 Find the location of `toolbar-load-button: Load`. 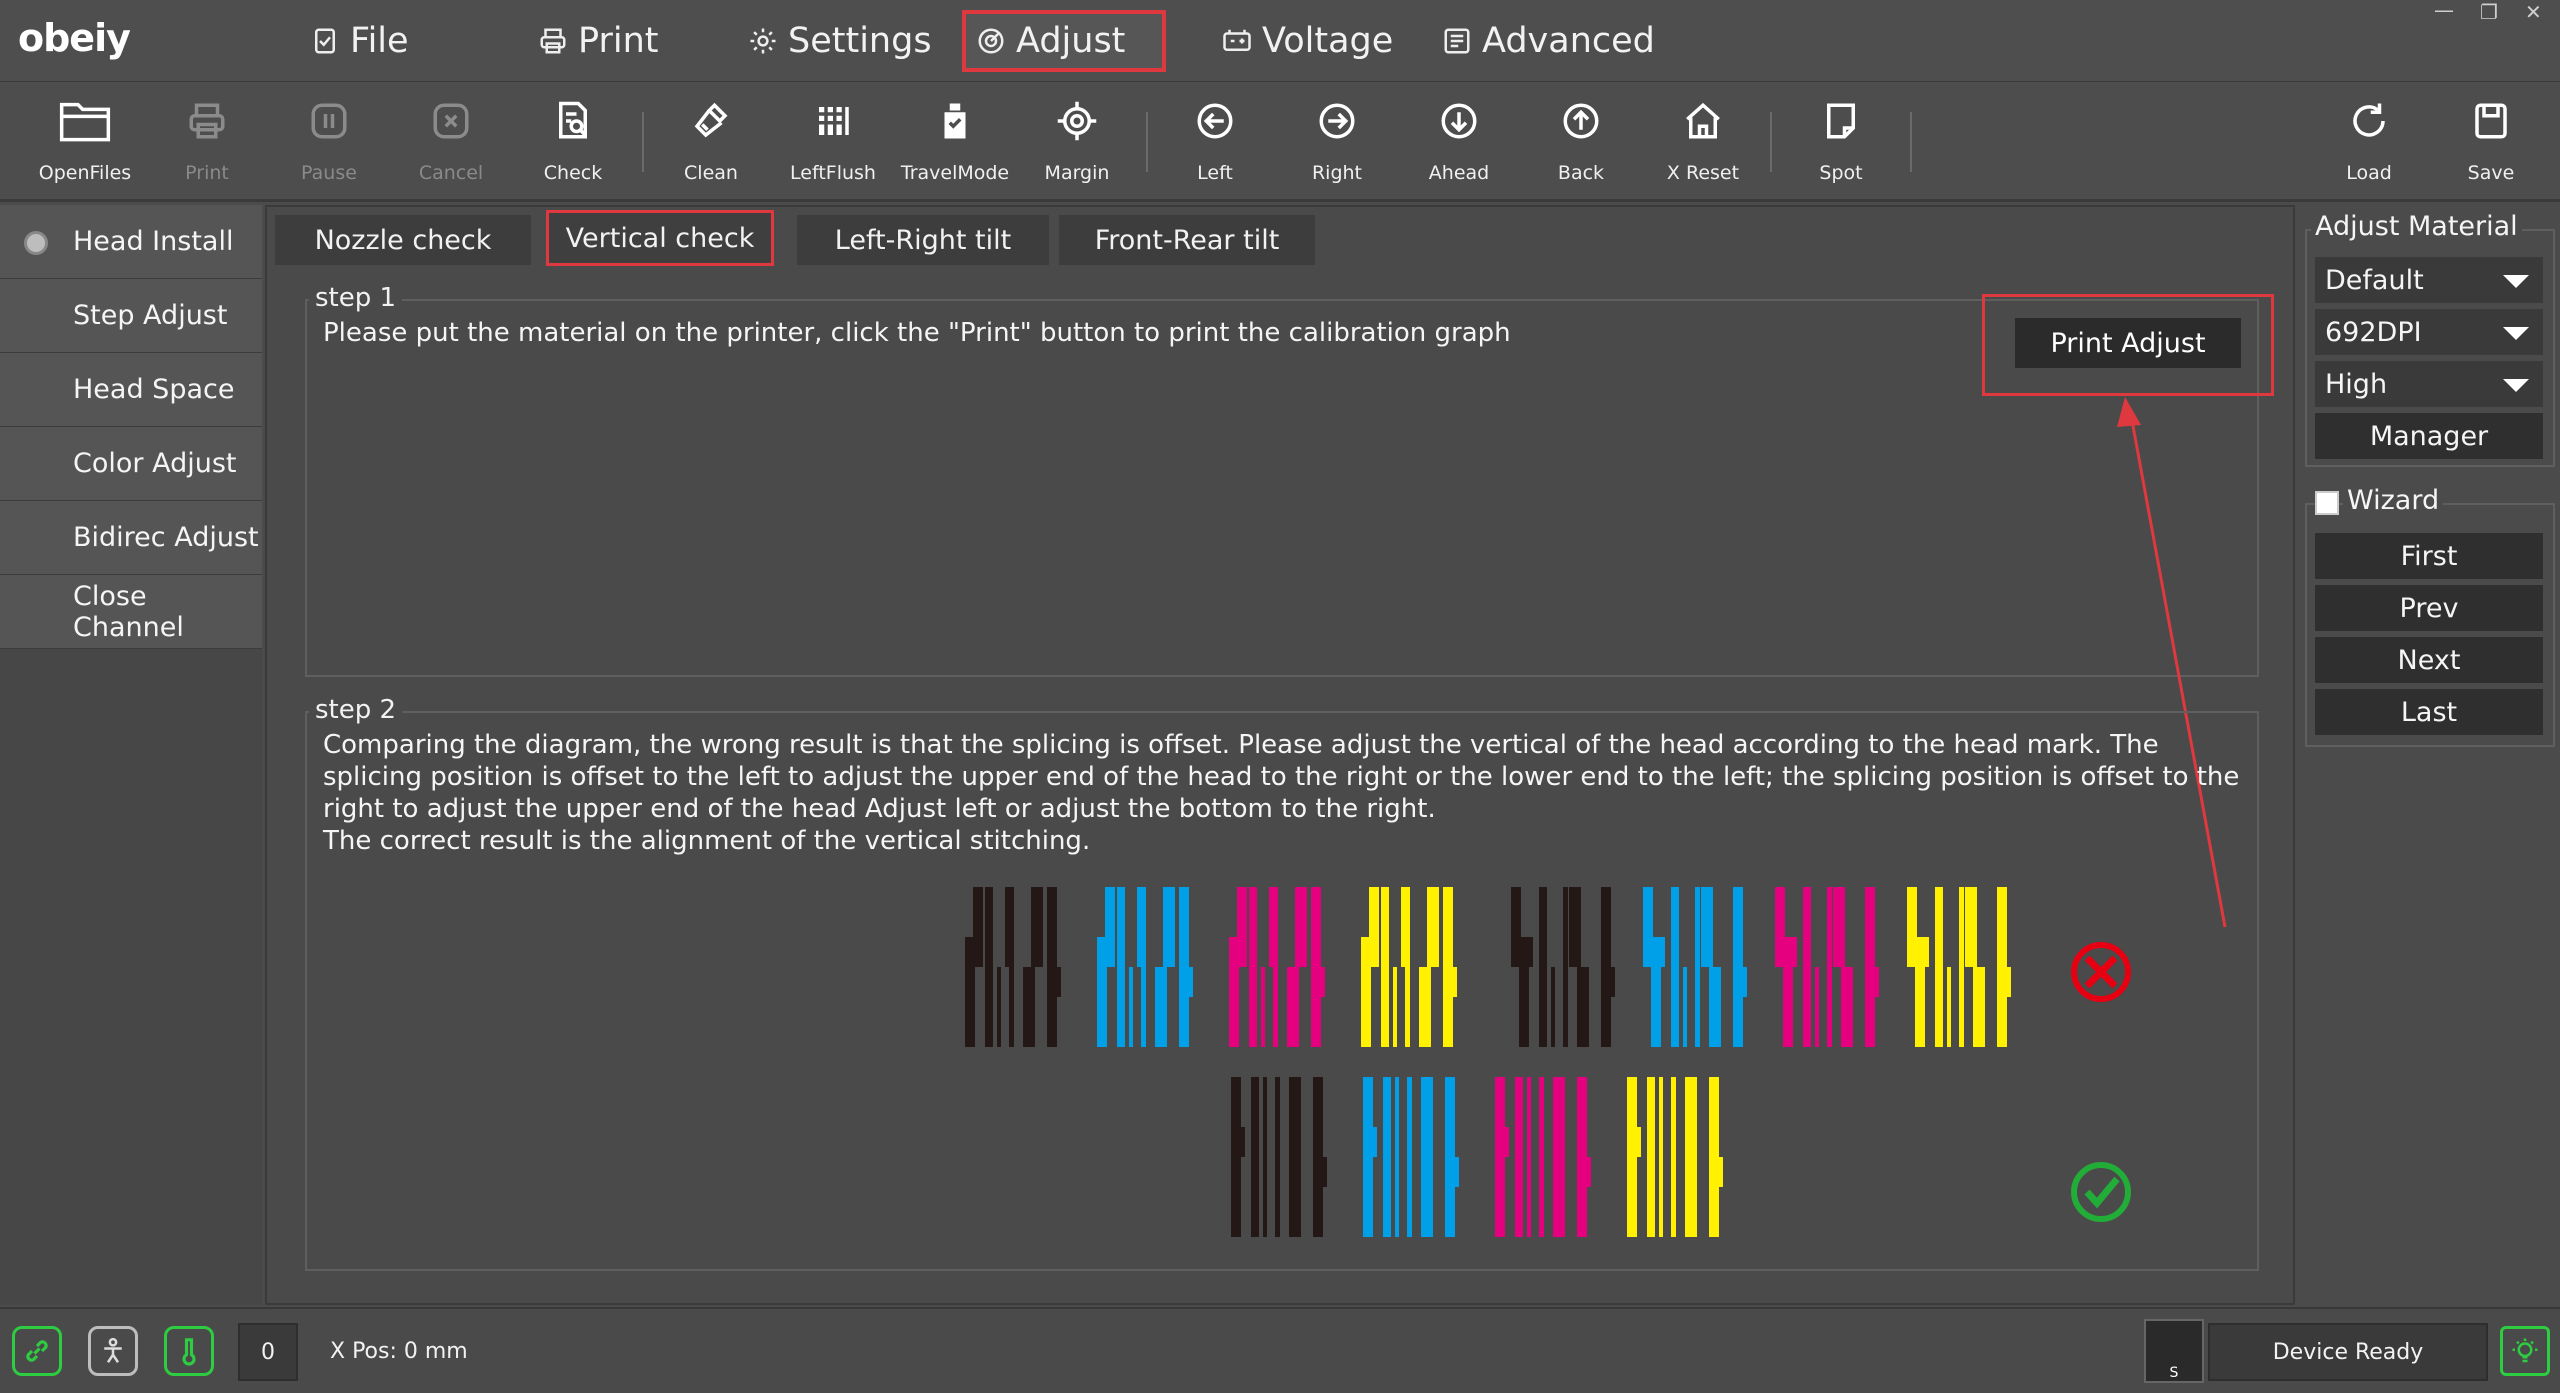

toolbar-load-button: Load is located at coordinates (2369, 137).